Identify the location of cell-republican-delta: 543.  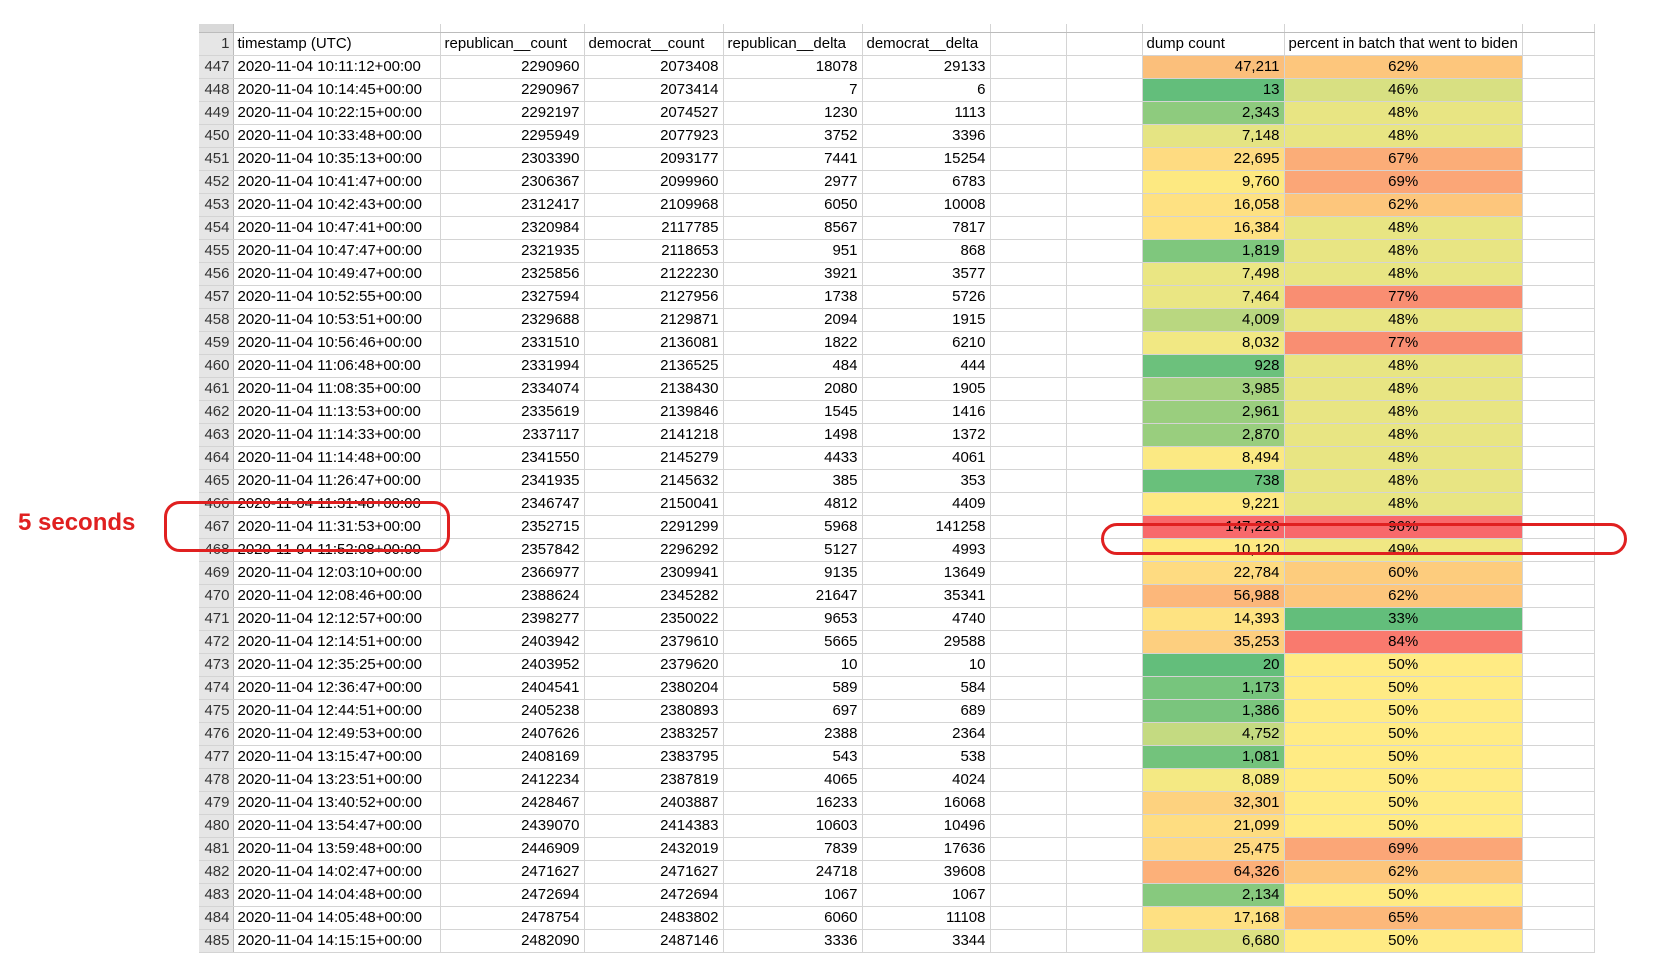
(793, 757).